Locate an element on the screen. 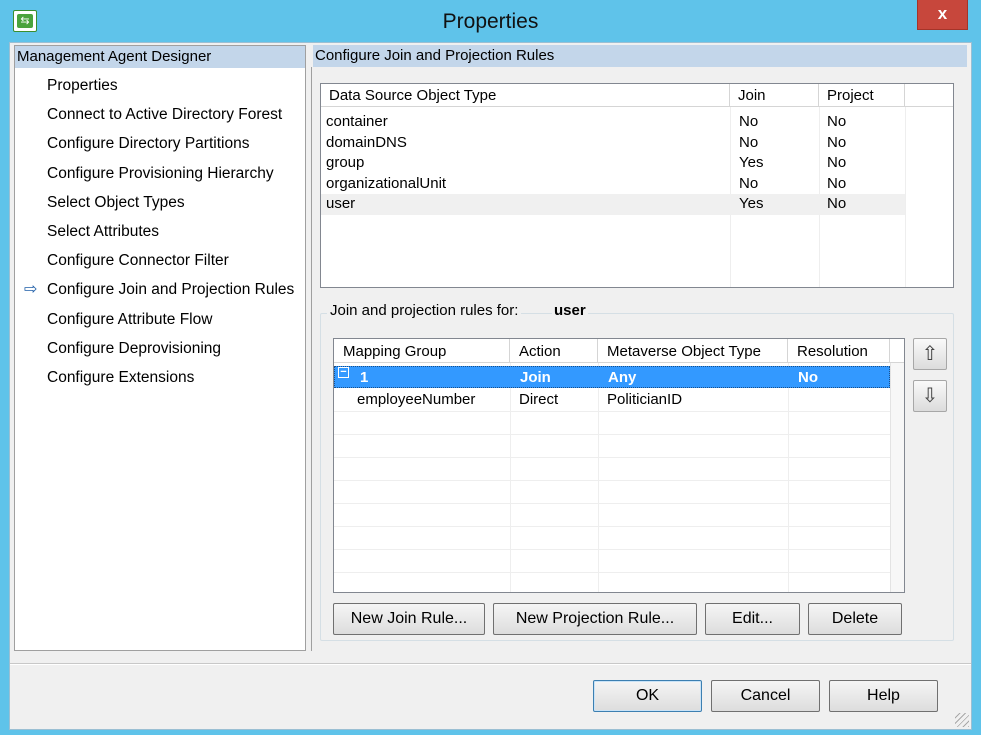 This screenshot has height=735, width=981. window-title: Properties is located at coordinates (490, 21).